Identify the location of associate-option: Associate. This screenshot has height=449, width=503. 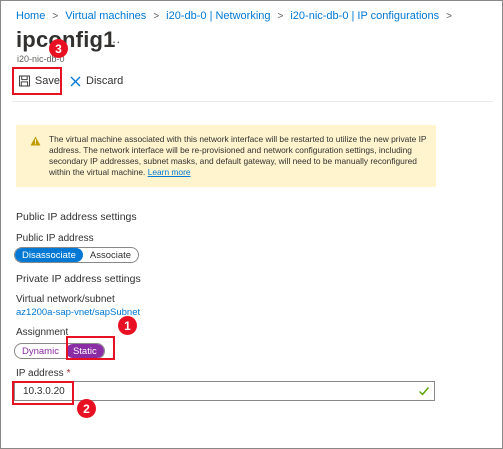
(110, 255).